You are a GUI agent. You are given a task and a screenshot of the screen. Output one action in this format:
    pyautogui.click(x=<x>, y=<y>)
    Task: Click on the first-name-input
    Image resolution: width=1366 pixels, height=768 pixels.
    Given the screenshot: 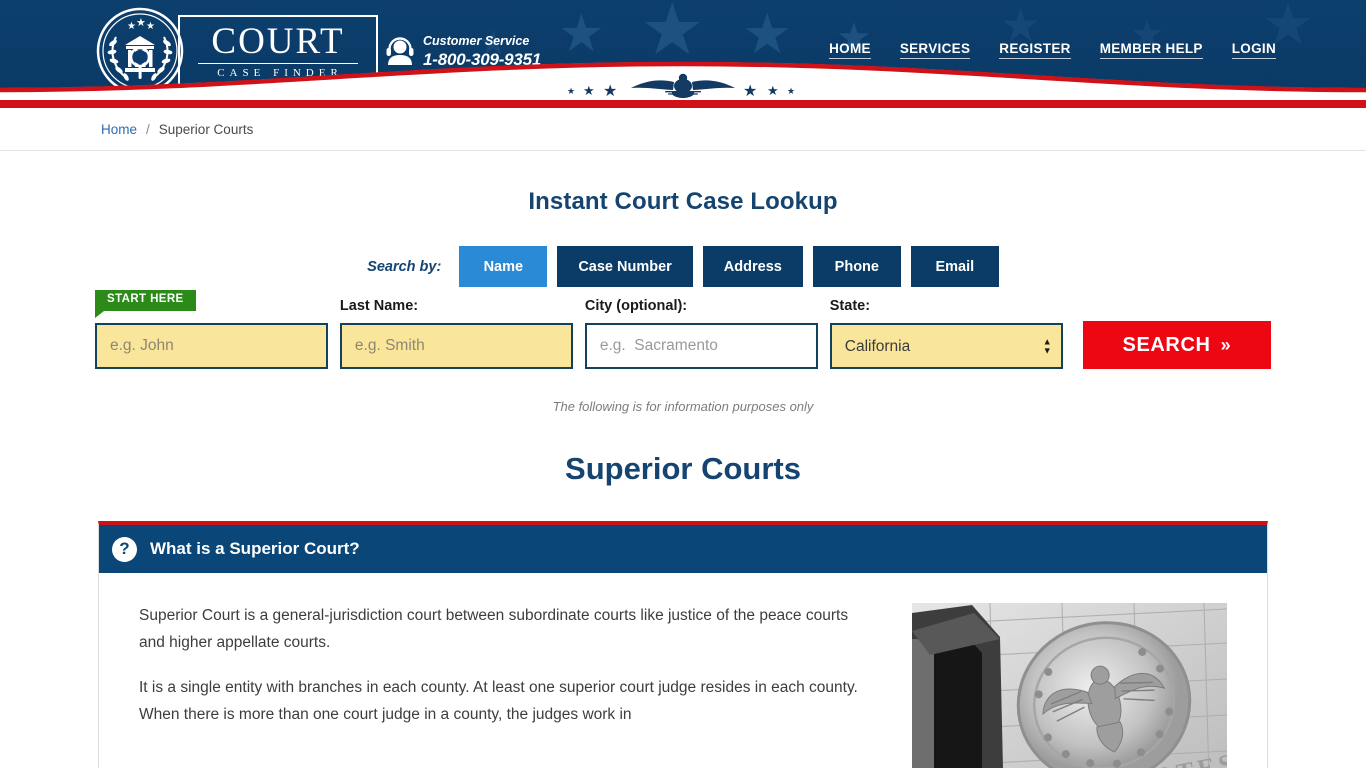 What is the action you would take?
    pyautogui.click(x=211, y=346)
    